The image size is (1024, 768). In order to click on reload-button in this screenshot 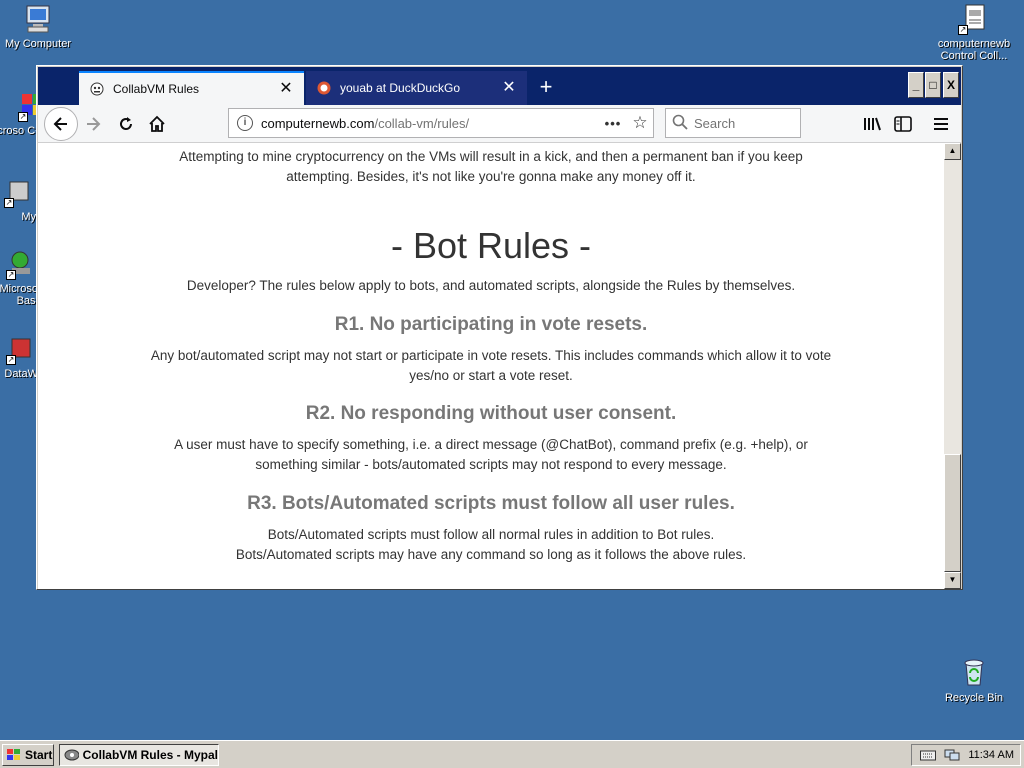, I will do `click(126, 124)`.